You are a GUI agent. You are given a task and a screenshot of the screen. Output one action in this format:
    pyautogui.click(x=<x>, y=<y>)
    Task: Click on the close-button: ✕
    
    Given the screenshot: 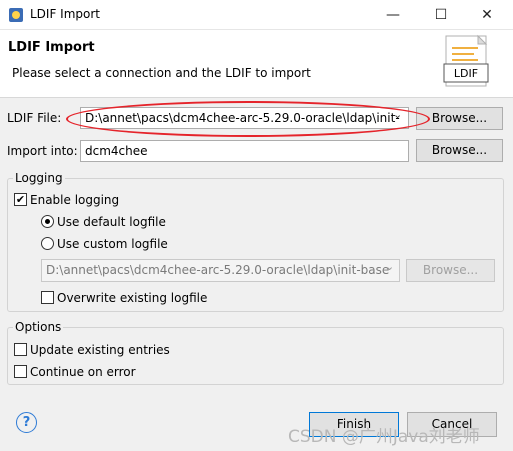 What is the action you would take?
    pyautogui.click(x=487, y=15)
    